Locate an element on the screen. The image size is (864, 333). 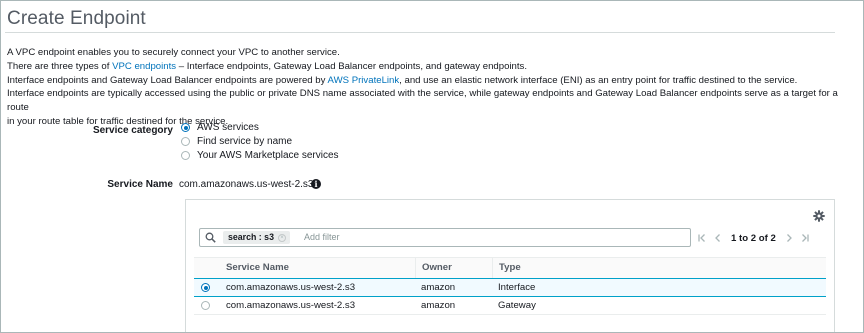
table-header: Service Name Owner Type is located at coordinates (510, 268).